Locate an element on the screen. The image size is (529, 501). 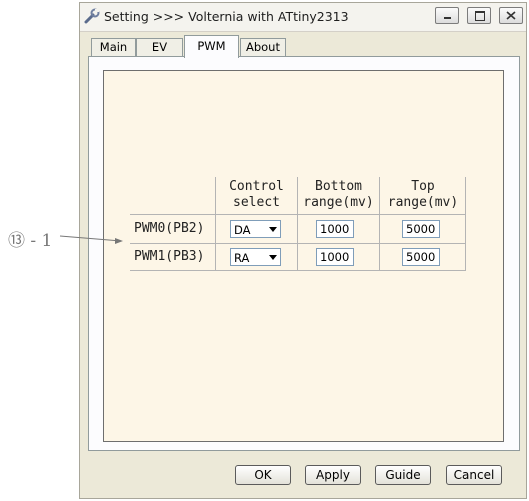
header-bottom-range: Bottom range(mv) is located at coordinates (338, 195).